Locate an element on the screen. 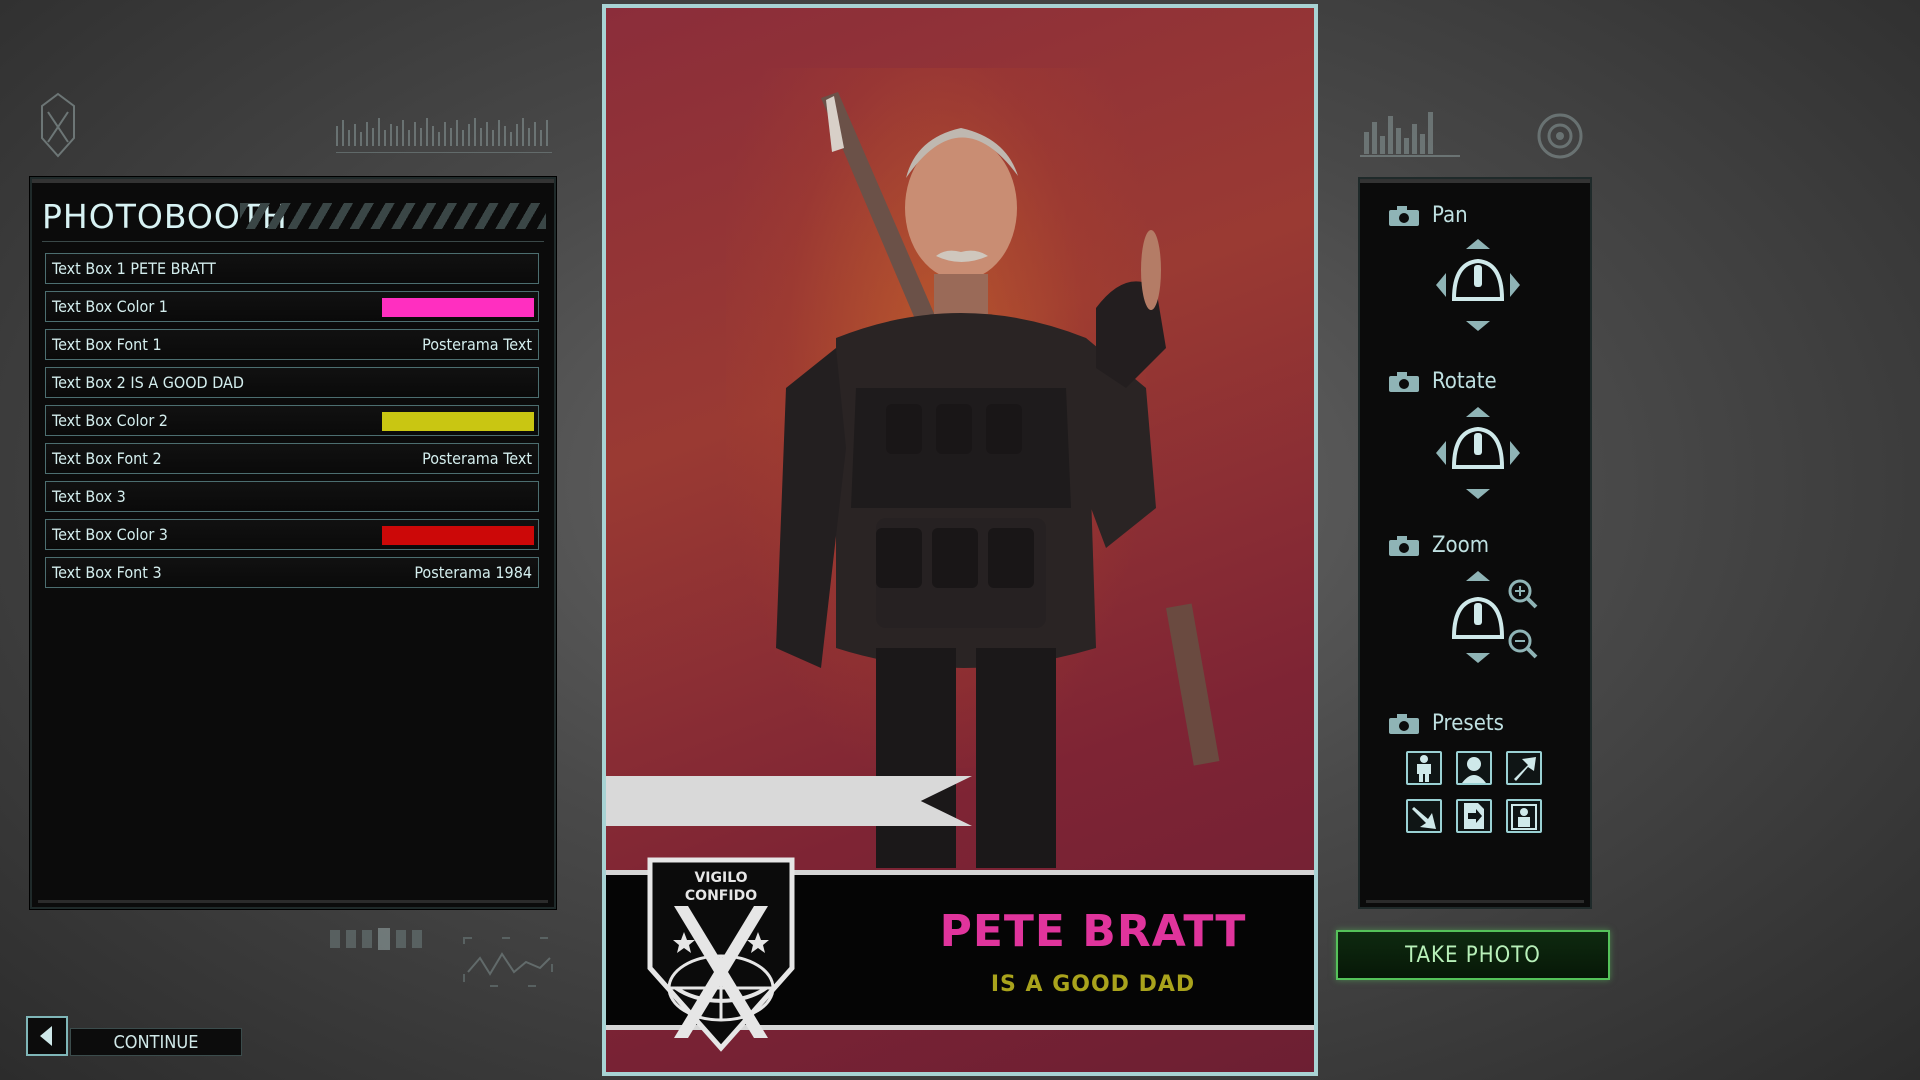 This screenshot has height=1080, width=1920. pan-control is located at coordinates (1477, 289).